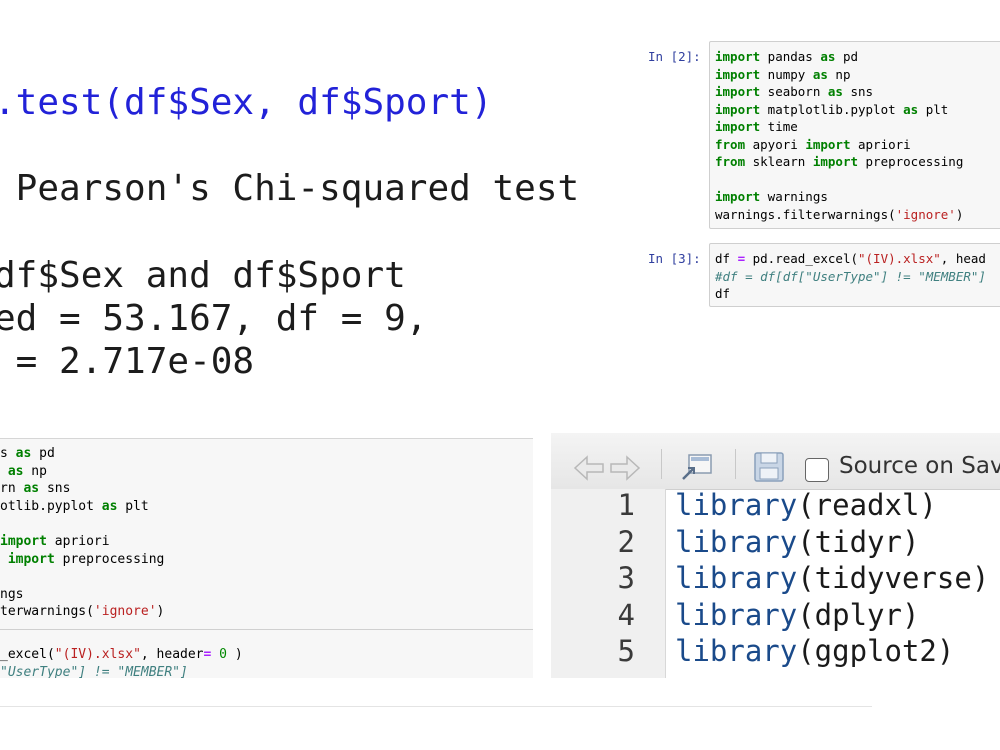  I want to click on function-args: (tidyr), so click(858, 541).